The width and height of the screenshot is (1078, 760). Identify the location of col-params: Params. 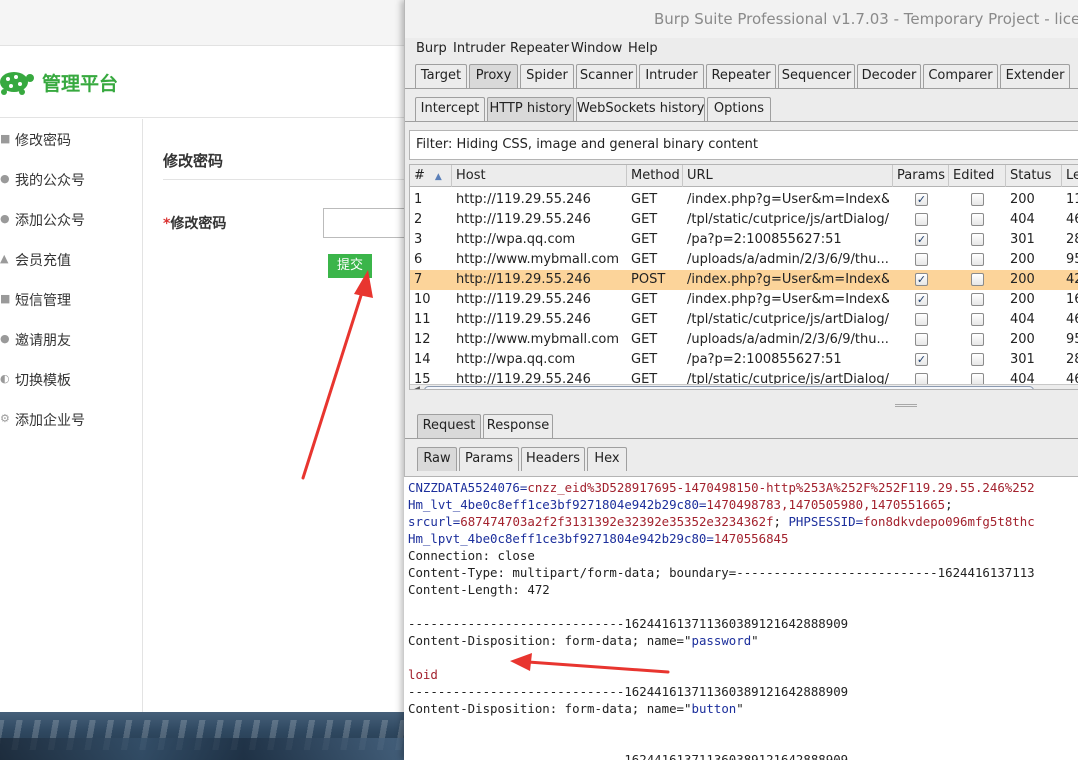
(921, 176).